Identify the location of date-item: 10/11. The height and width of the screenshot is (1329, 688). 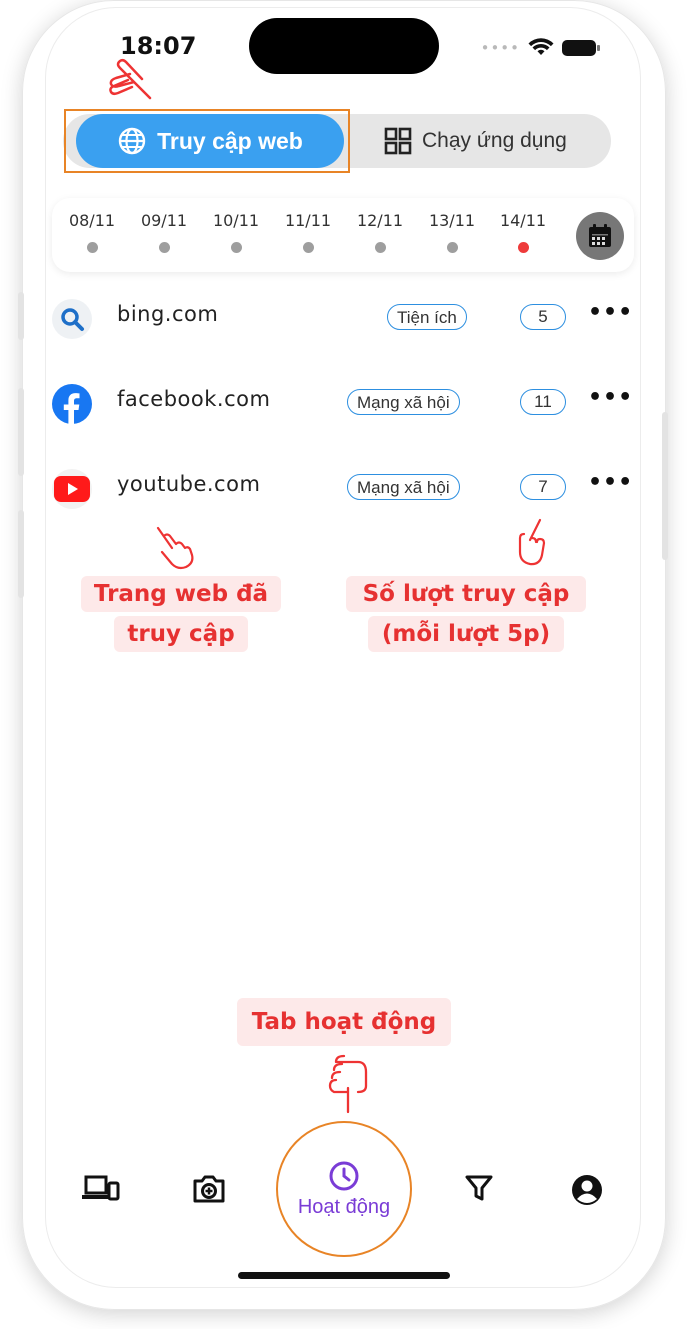
(236, 232).